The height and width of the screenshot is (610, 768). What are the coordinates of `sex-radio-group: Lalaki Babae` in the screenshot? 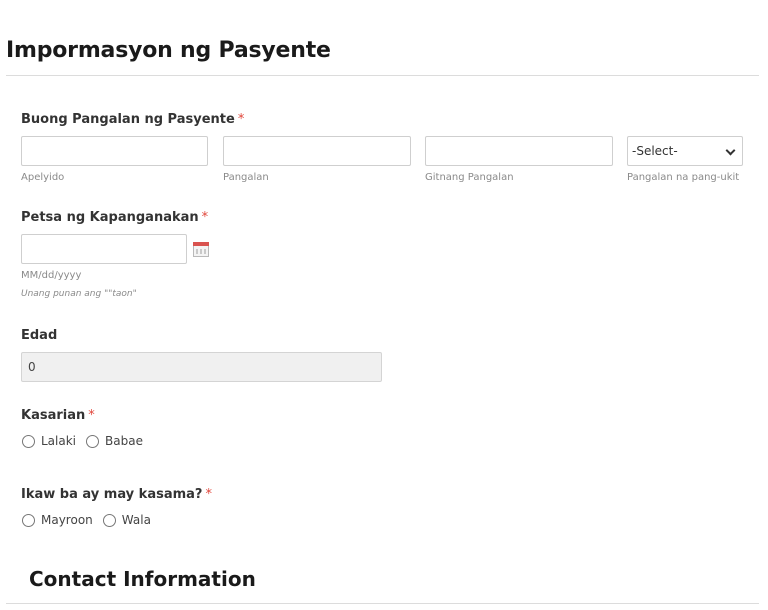 It's located at (87, 441).